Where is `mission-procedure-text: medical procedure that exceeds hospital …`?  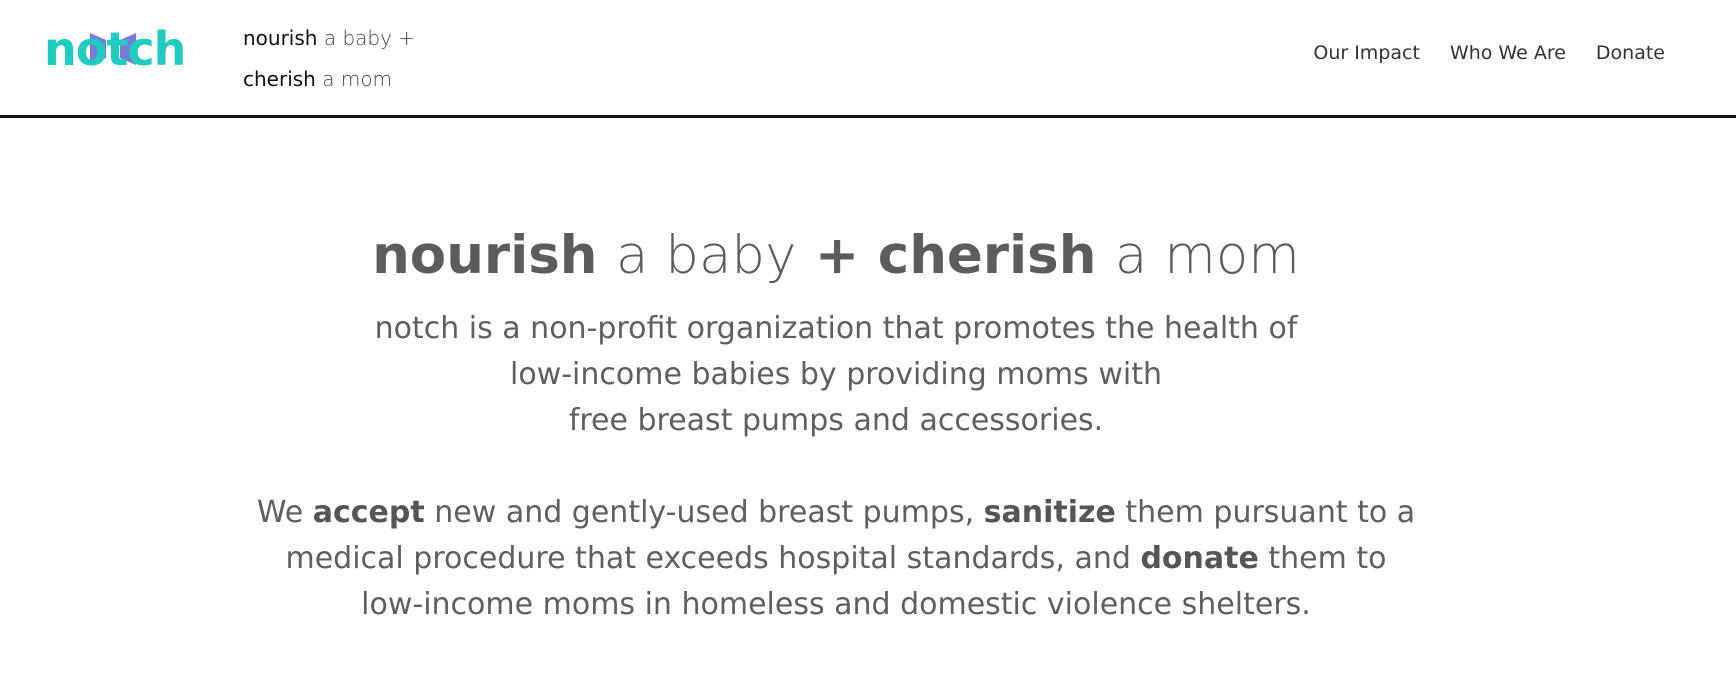 mission-procedure-text: medical procedure that exceeds hospital … is located at coordinates (708, 558).